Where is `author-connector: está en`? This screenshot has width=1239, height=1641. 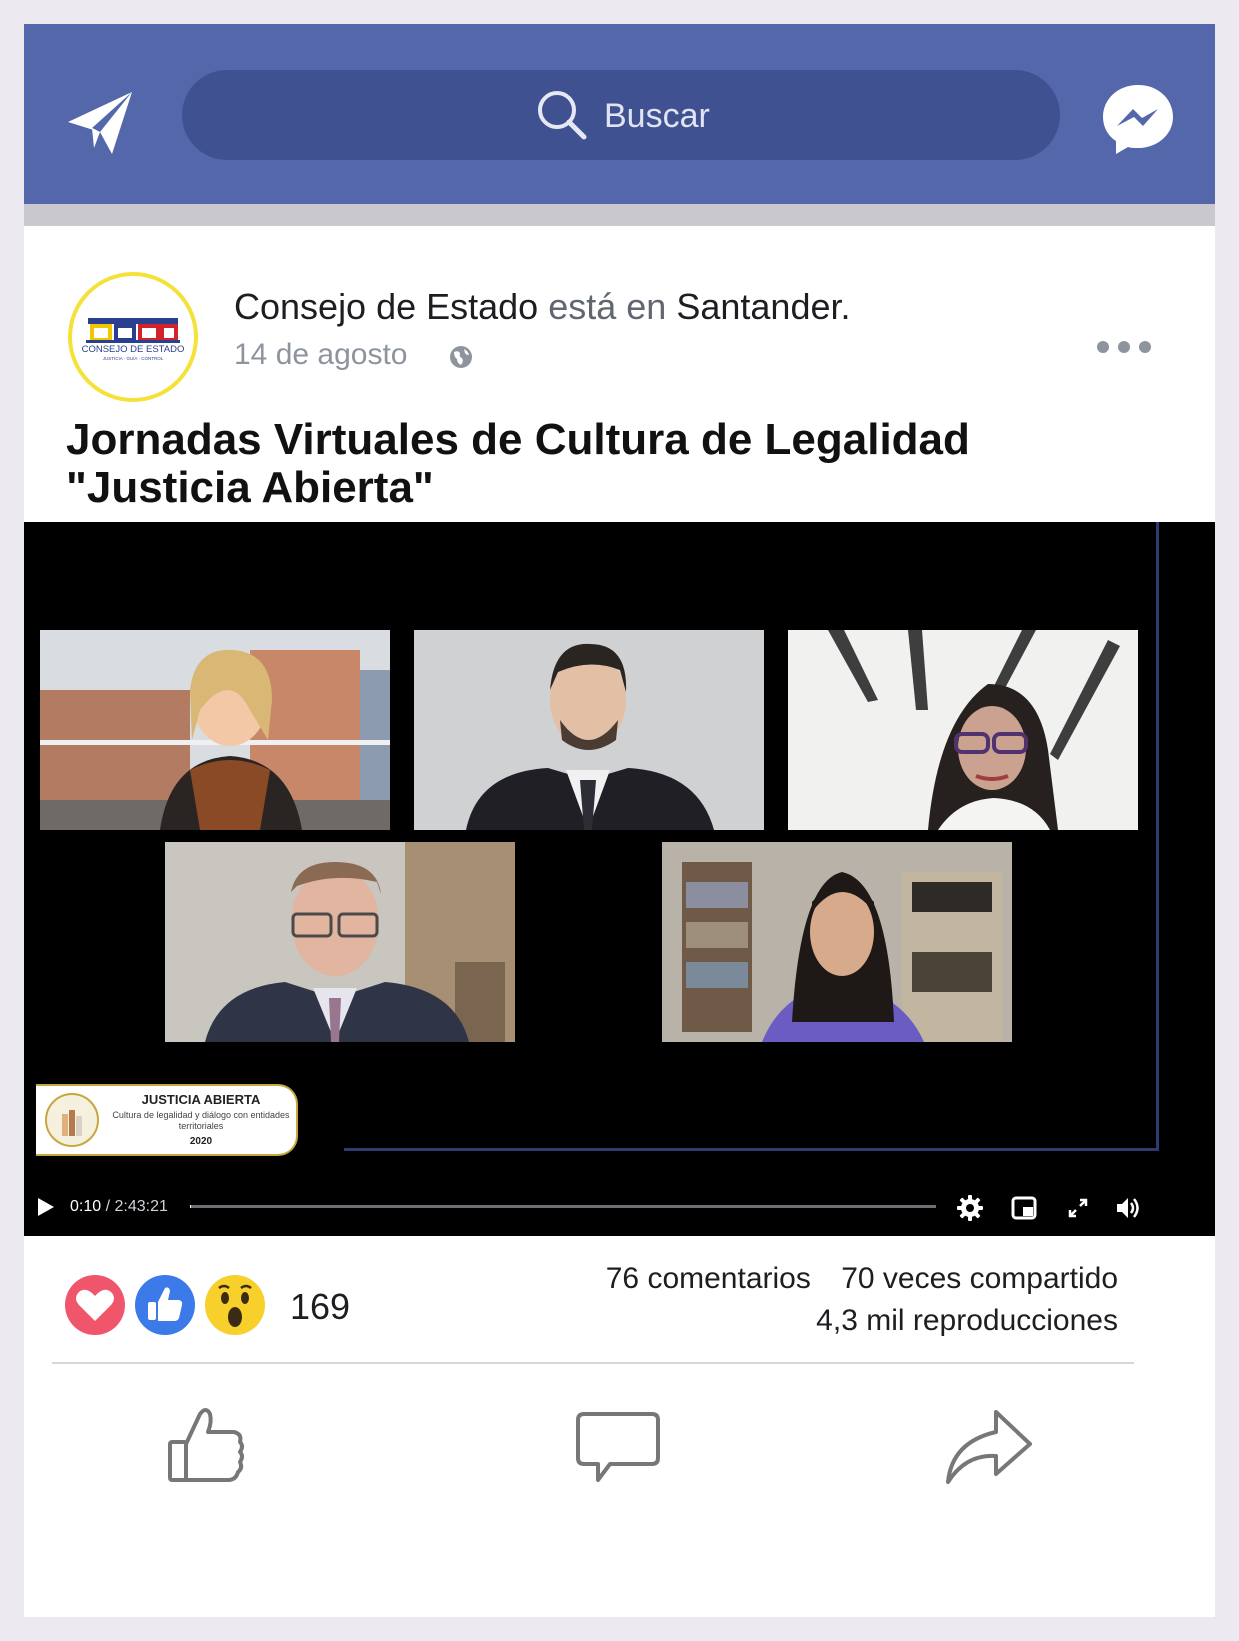
author-connector: está en is located at coordinates (607, 306).